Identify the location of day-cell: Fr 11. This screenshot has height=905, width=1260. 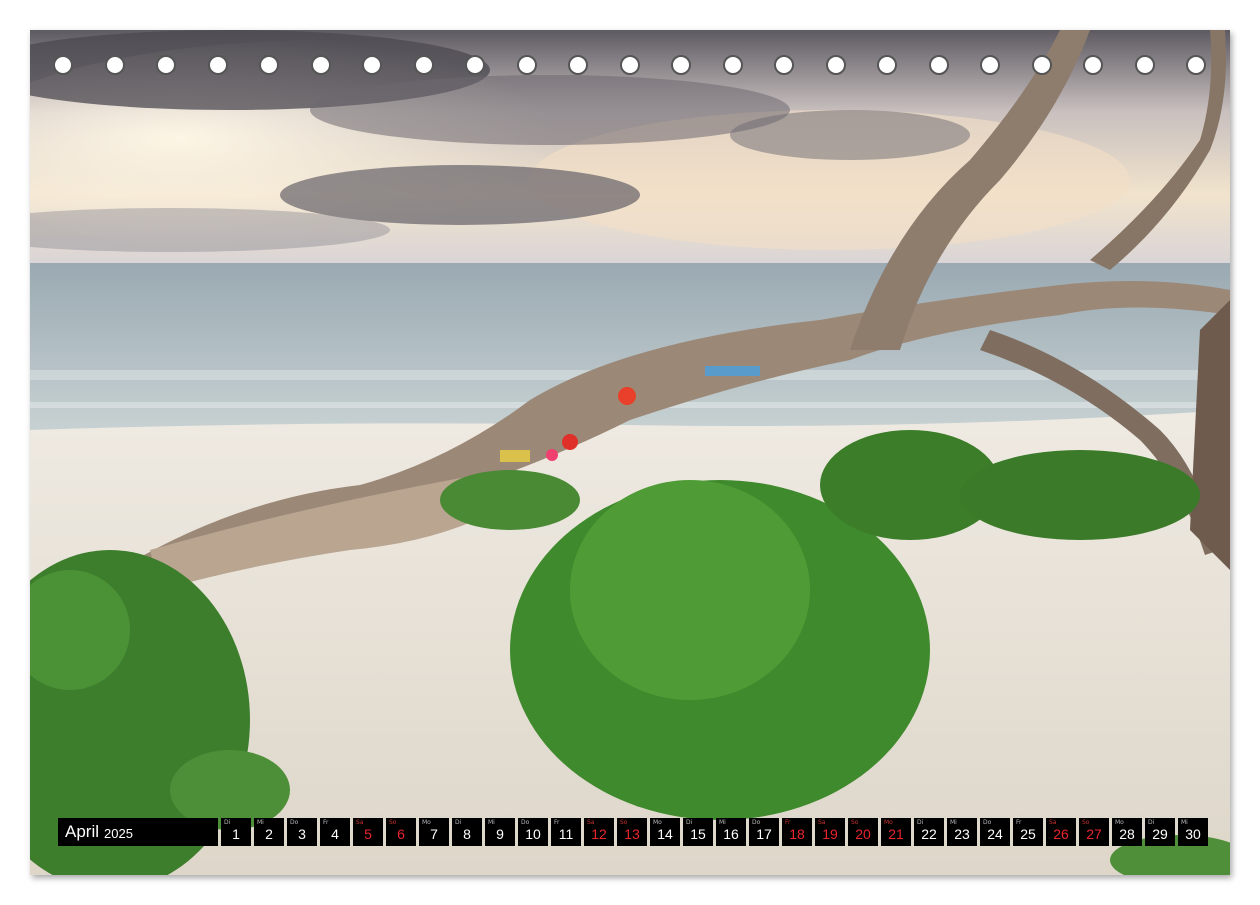
(566, 832).